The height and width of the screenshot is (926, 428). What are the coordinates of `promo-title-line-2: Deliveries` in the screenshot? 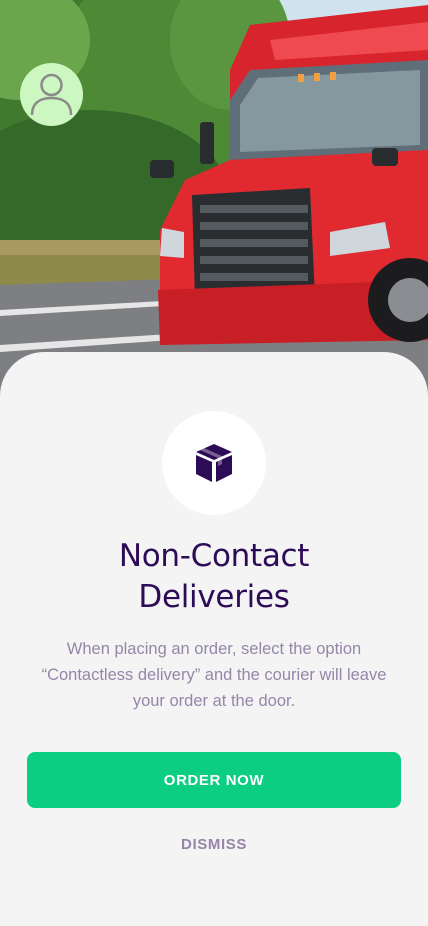 It's located at (214, 597).